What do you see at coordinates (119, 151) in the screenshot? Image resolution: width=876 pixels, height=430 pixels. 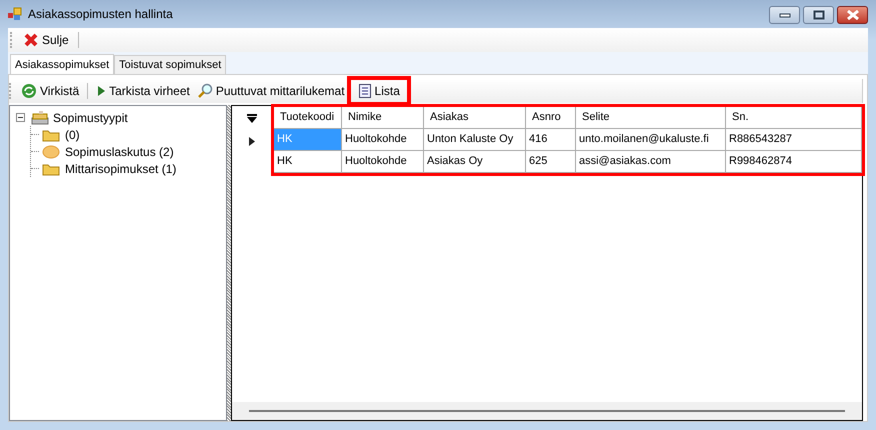 I see `tree-item: Sopimuslaskutus (2)` at bounding box center [119, 151].